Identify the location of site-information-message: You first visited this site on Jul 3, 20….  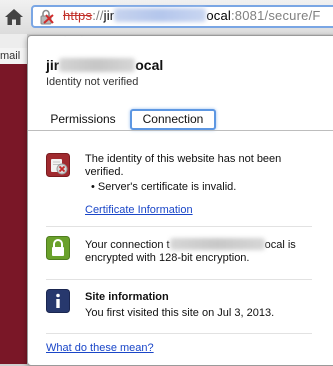
(180, 313).